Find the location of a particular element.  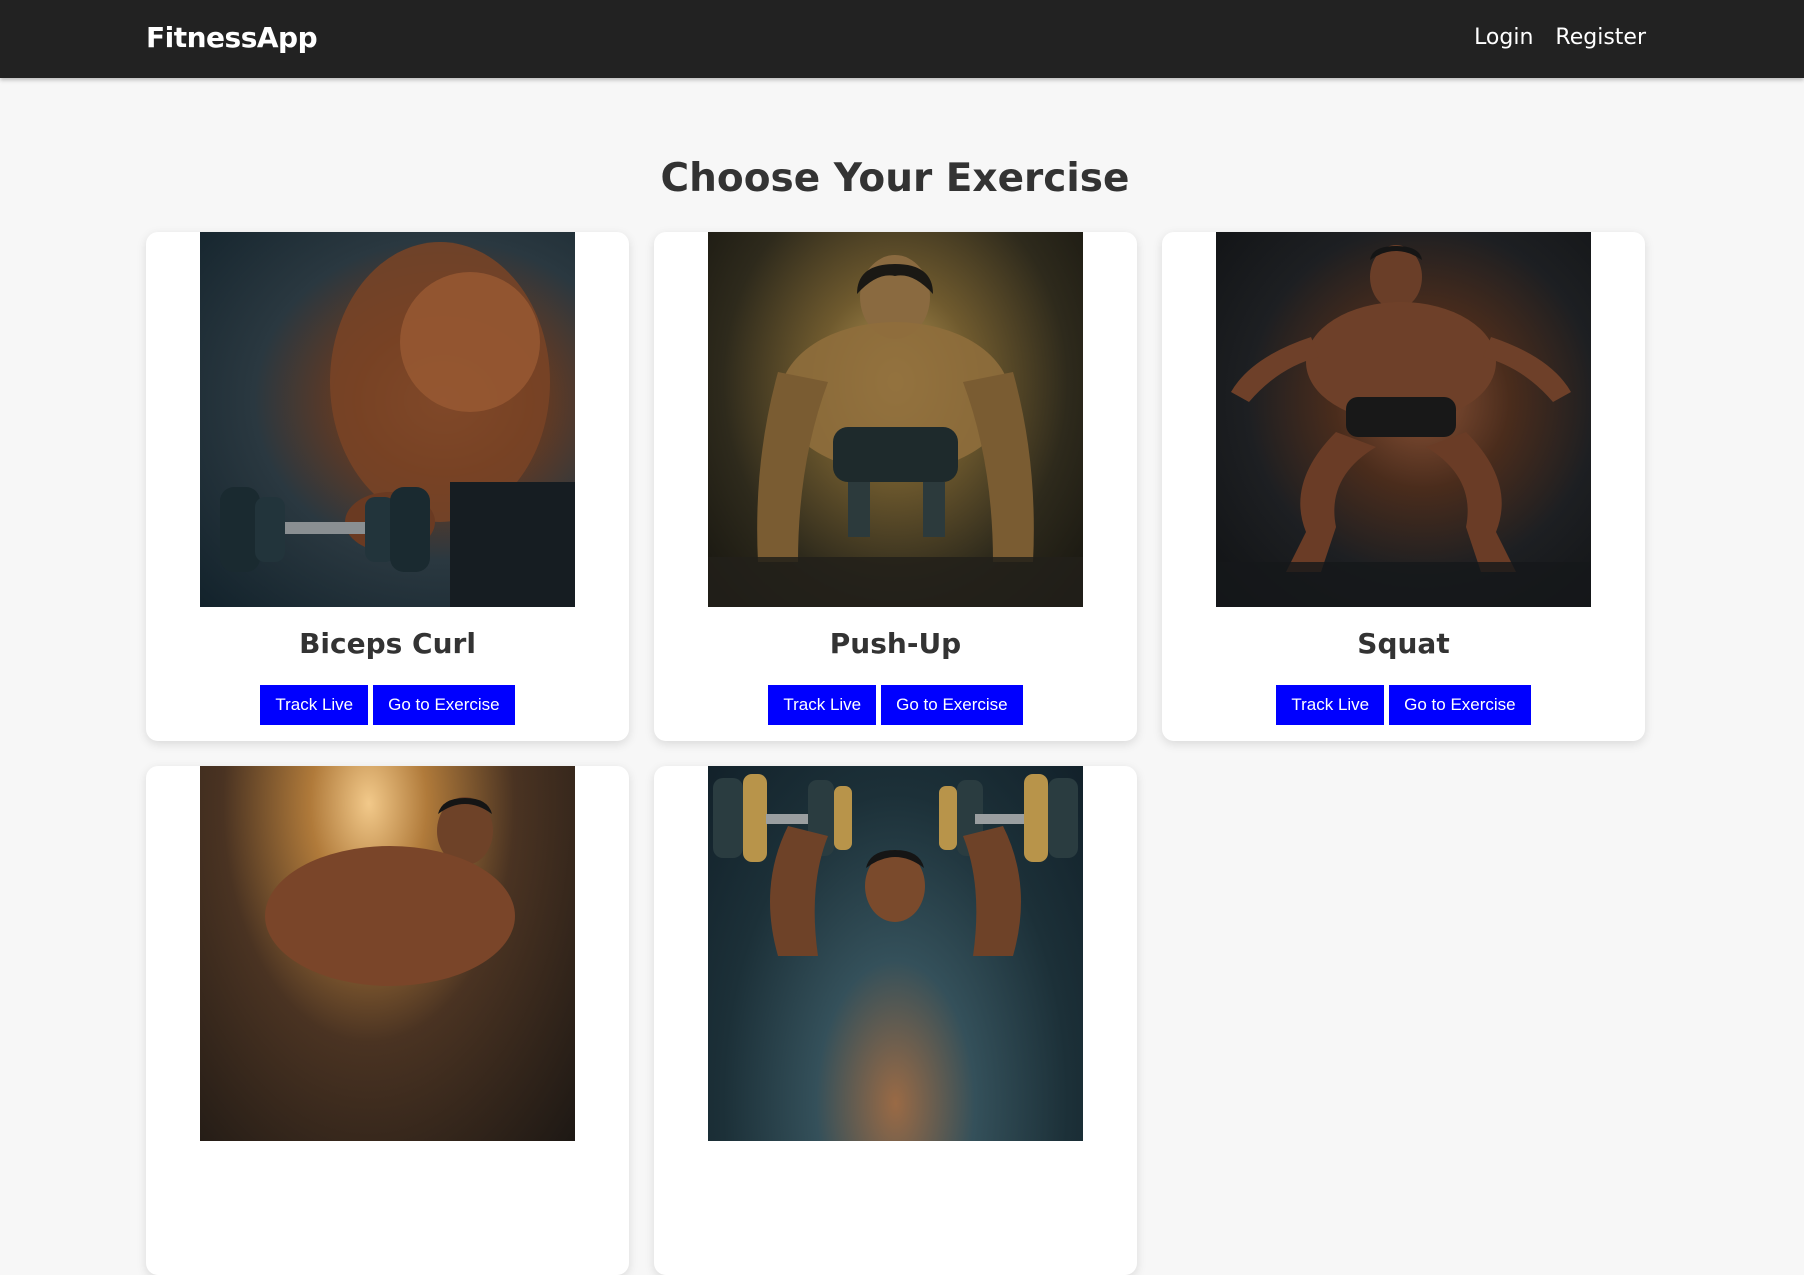

exercise-card-squat: Squat Track Live Go to Exercise is located at coordinates (1403, 486).